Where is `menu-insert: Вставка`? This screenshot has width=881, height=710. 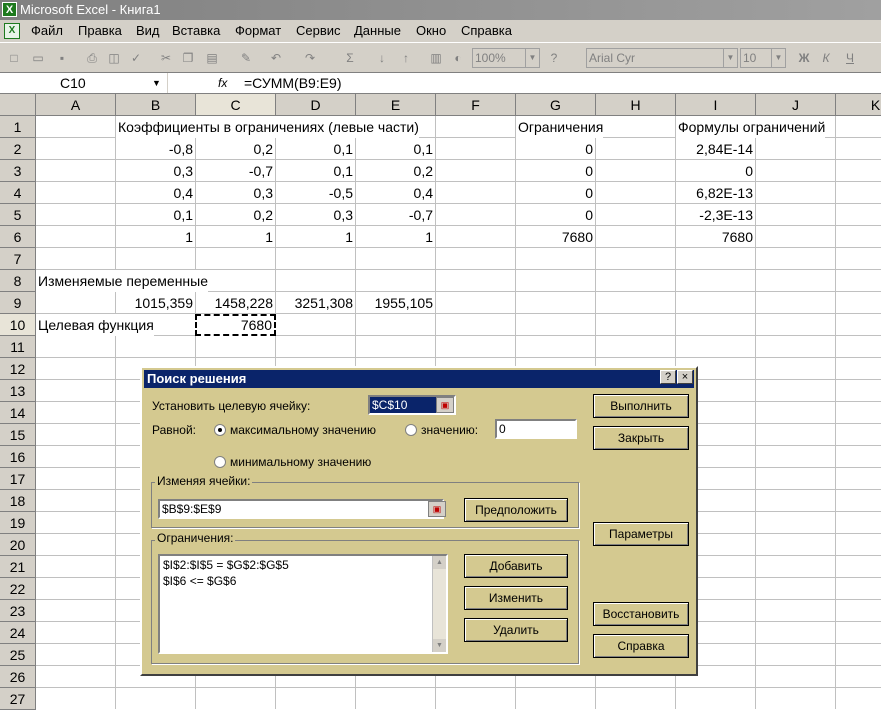 menu-insert: Вставка is located at coordinates (196, 31).